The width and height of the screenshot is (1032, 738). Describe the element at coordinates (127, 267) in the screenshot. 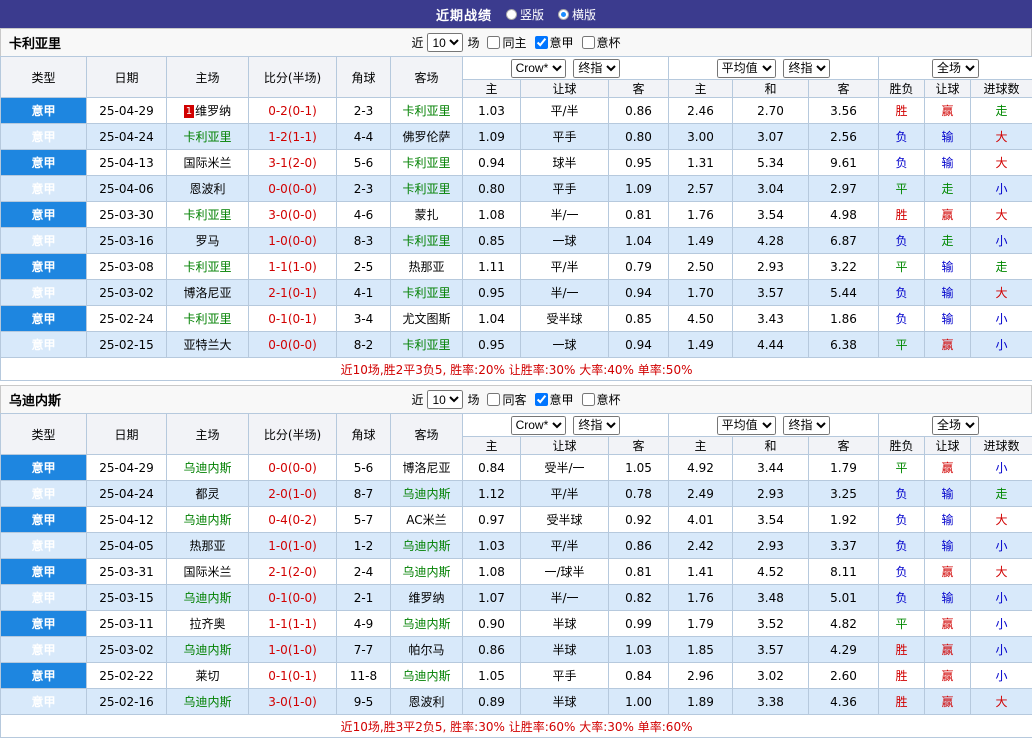

I see `date-cell: 25-03-08` at that location.